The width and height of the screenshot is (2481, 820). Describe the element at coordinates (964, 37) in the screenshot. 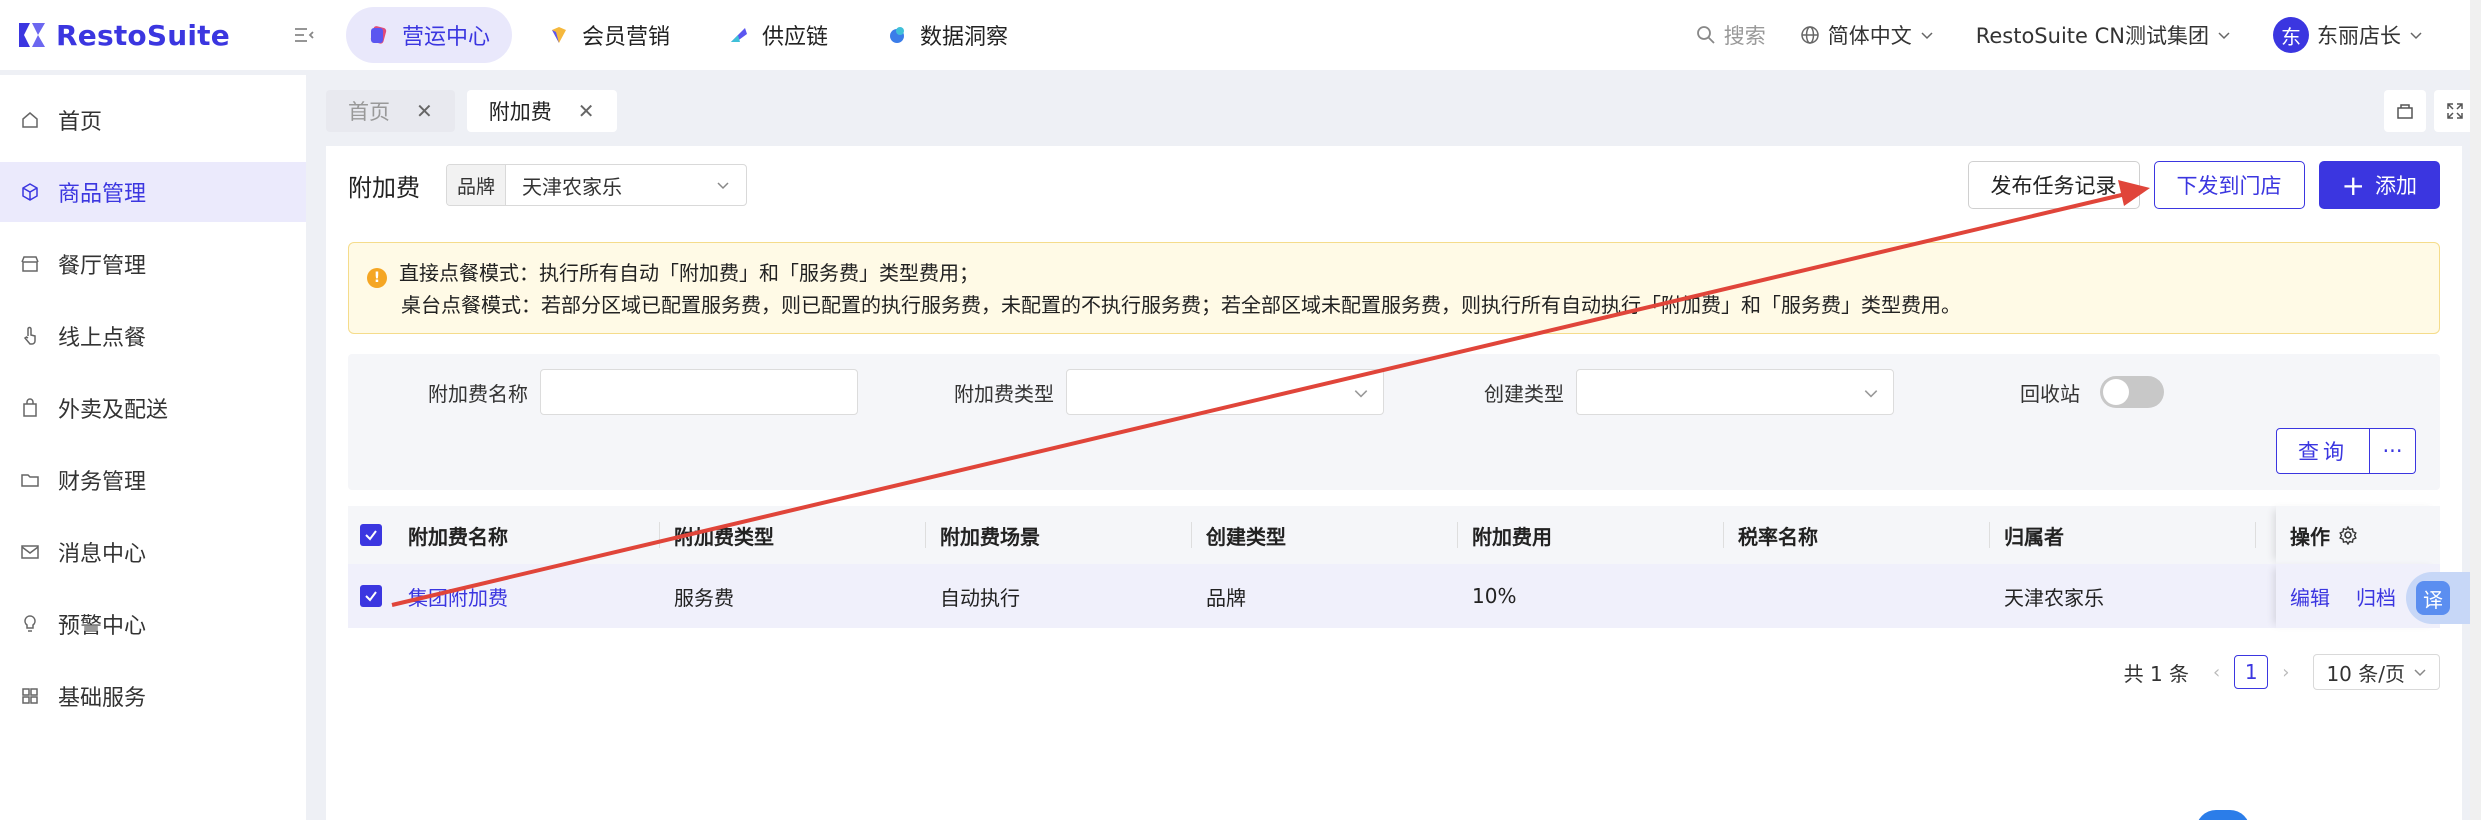

I see `topnav-label: 数据洞察` at that location.